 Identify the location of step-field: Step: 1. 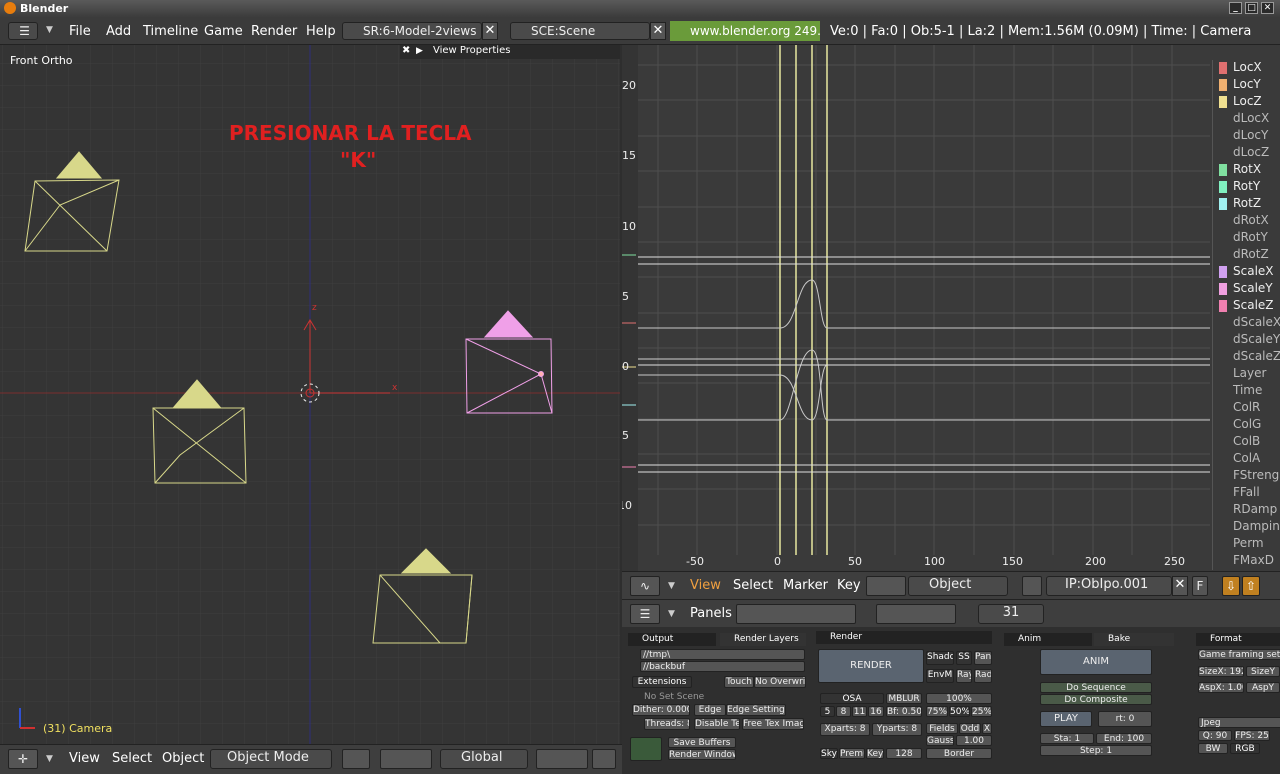
(1096, 750).